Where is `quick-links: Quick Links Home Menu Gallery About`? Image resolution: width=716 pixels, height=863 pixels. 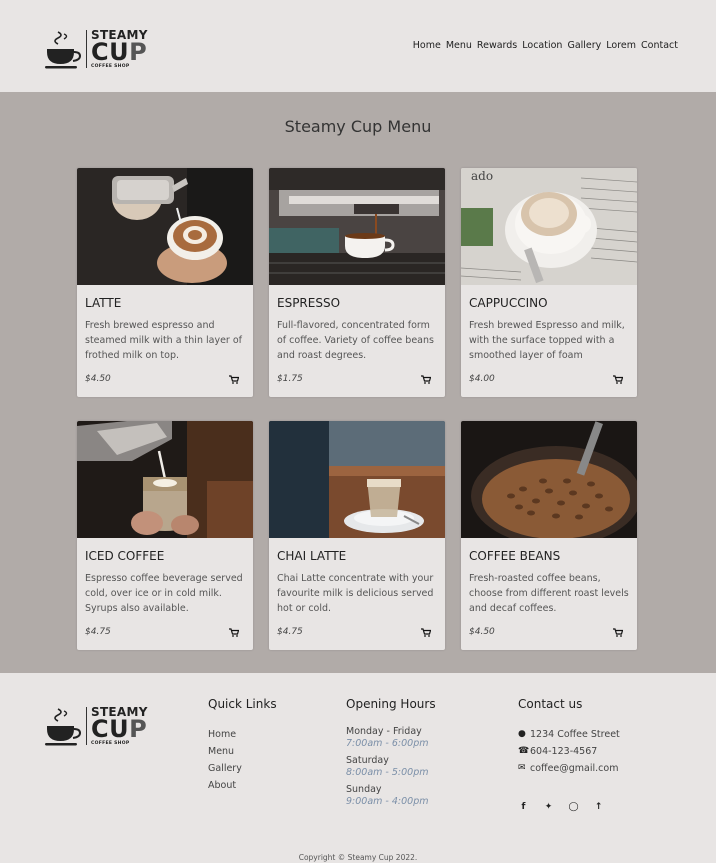
quick-links: Quick Links Home Menu Gallery About is located at coordinates (242, 745).